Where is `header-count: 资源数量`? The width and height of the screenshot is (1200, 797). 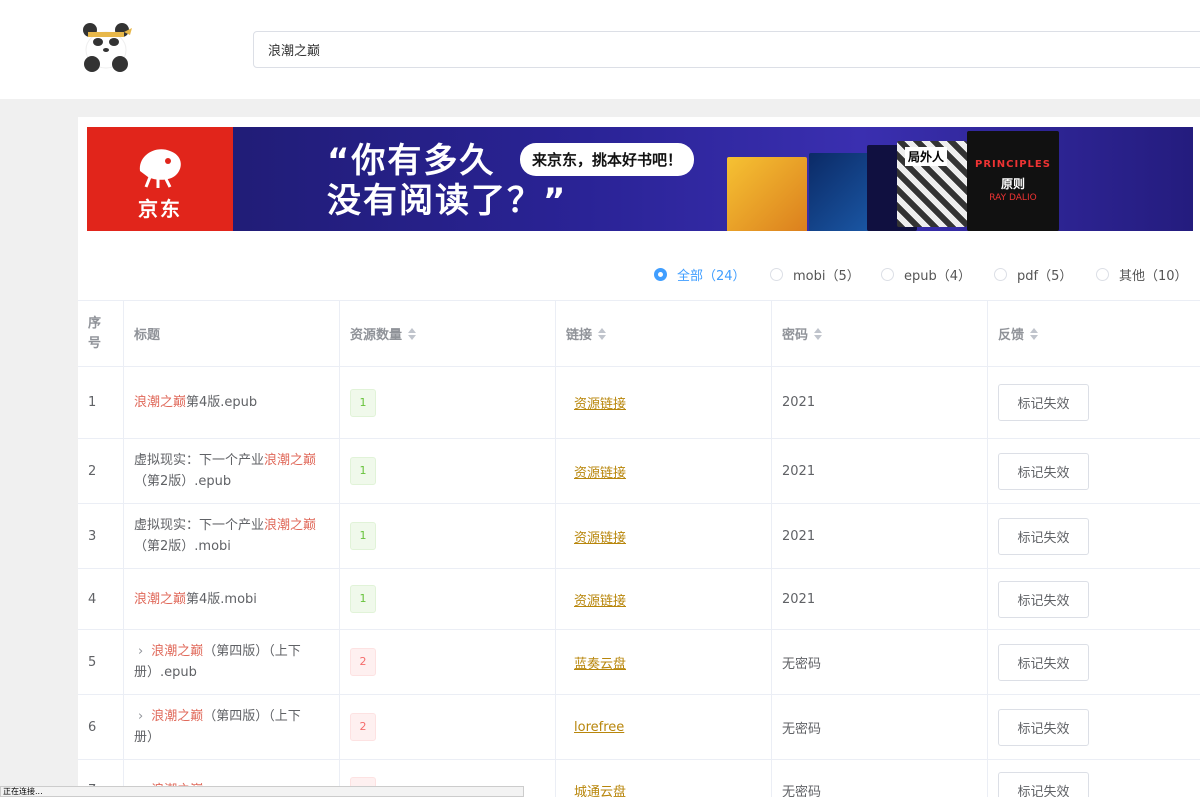 header-count: 资源数量 is located at coordinates (448, 333).